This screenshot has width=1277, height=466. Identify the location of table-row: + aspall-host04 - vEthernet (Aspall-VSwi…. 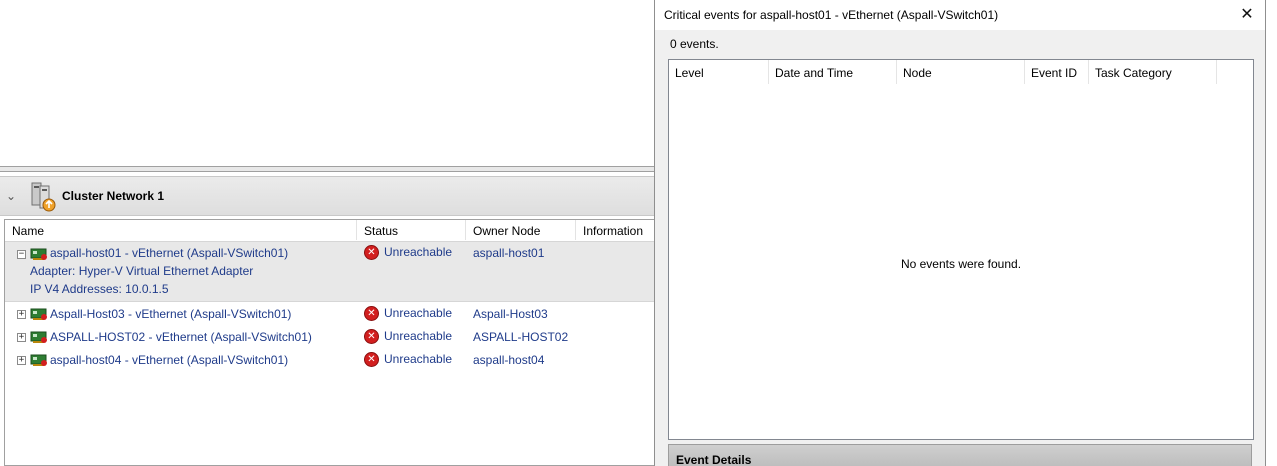
(330, 360).